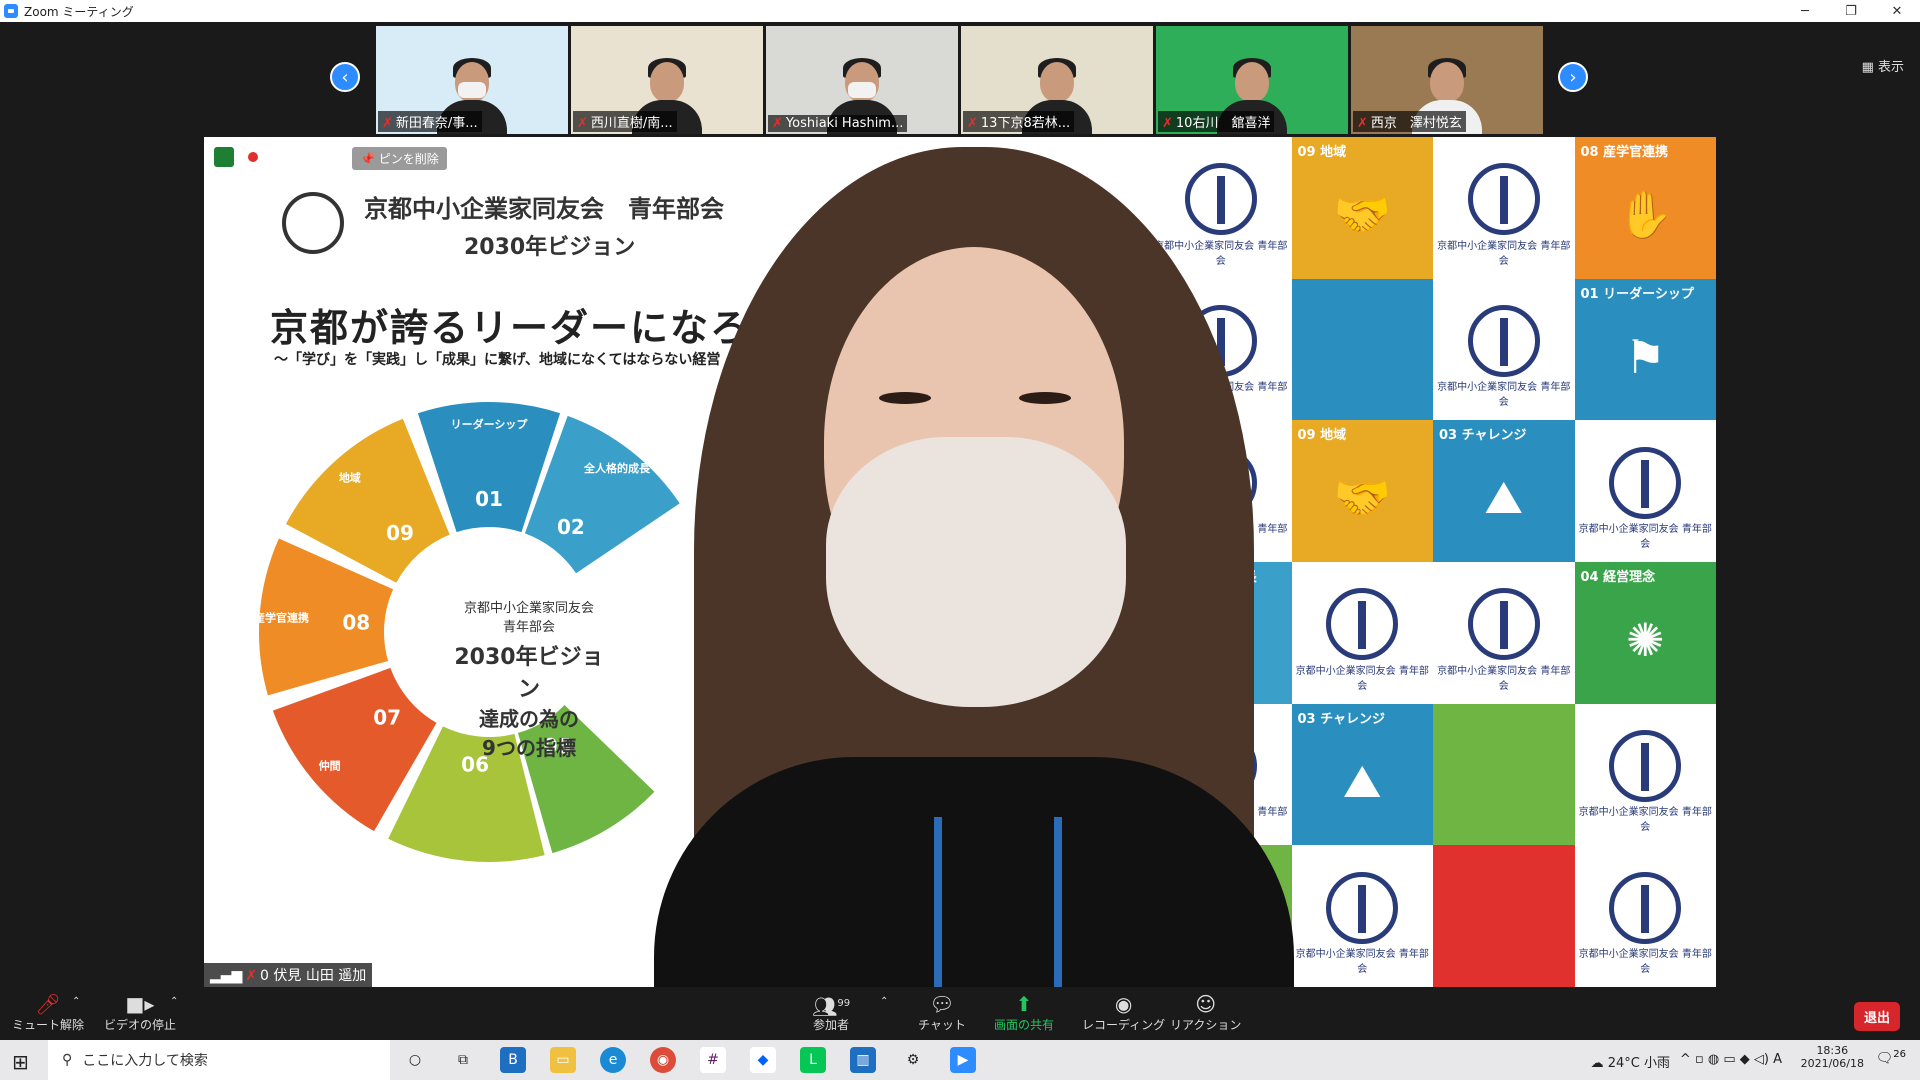  I want to click on close-button: ✕, so click(1897, 11).